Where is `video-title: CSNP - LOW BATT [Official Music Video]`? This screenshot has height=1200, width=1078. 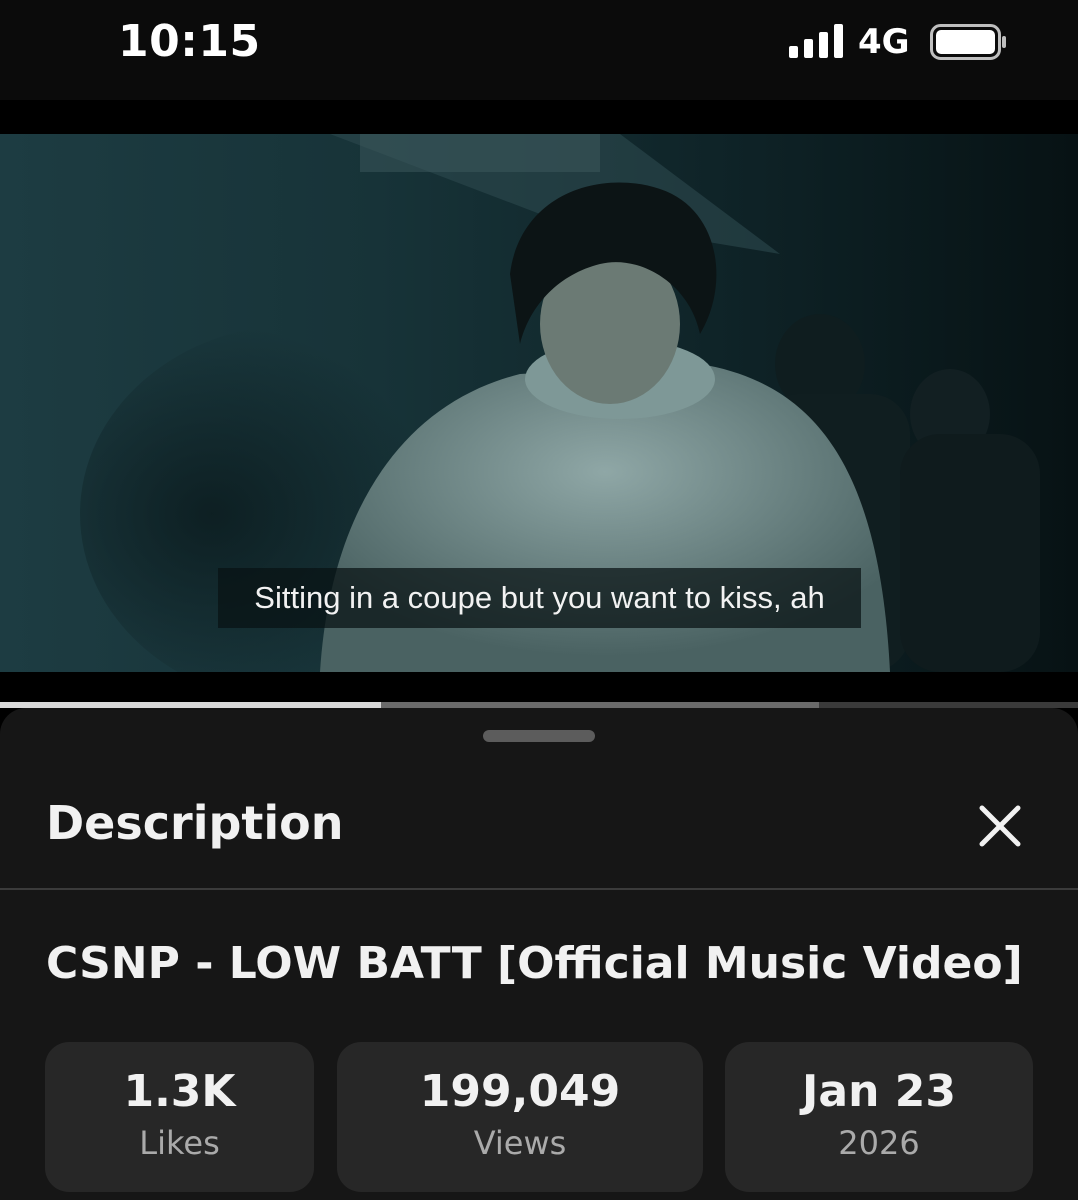 video-title: CSNP - LOW BATT [Official Music Video] is located at coordinates (534, 963).